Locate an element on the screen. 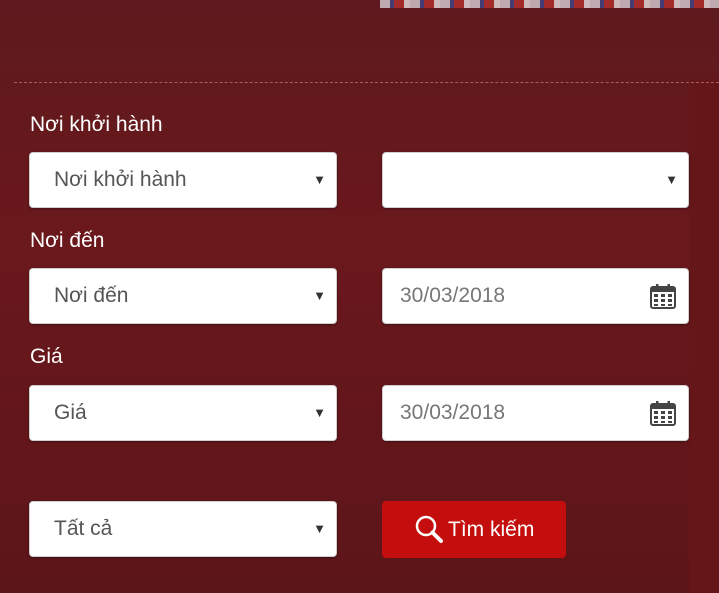 This screenshot has width=719, height=593. departure-select-value: Nơi khởi hành is located at coordinates (120, 179).